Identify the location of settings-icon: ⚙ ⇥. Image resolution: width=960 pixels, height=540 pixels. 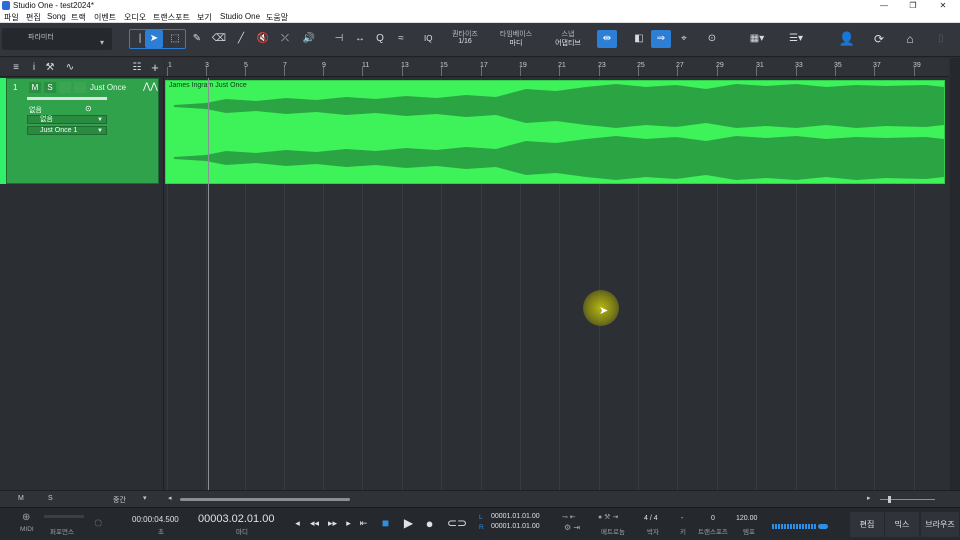
(572, 527).